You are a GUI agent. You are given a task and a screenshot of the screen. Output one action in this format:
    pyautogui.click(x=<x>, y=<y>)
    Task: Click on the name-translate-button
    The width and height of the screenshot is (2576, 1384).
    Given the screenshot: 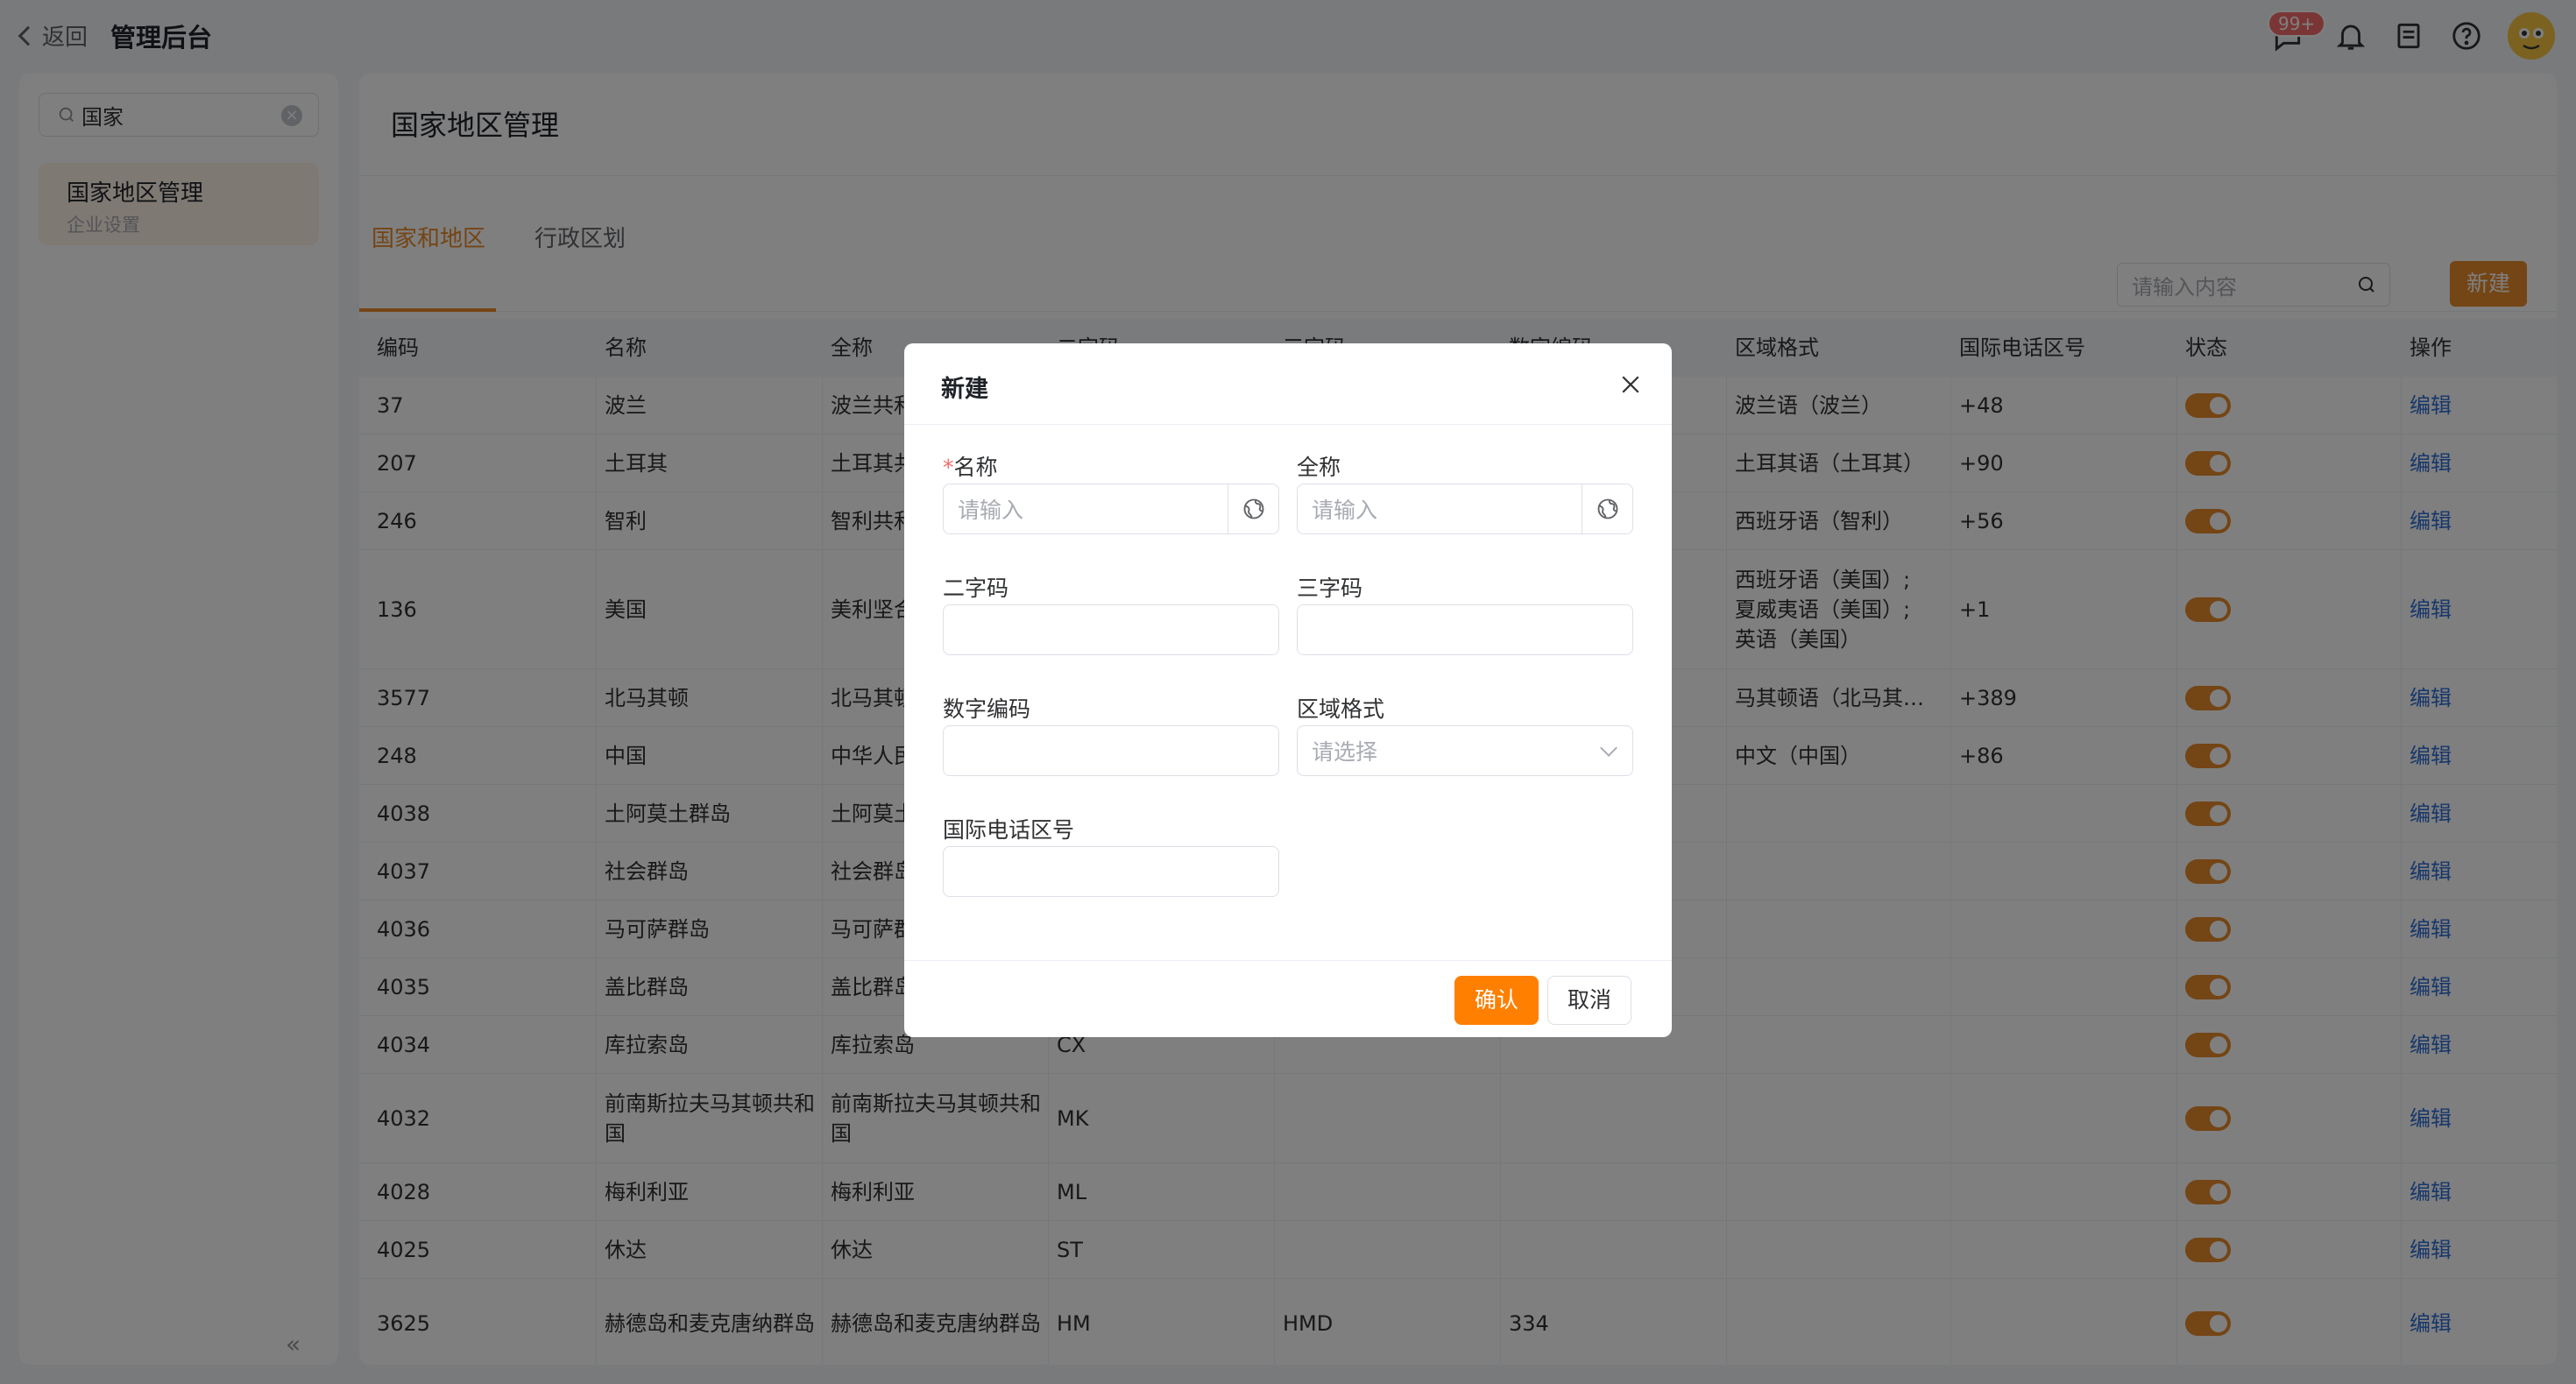 What is the action you would take?
    pyautogui.click(x=1253, y=508)
    